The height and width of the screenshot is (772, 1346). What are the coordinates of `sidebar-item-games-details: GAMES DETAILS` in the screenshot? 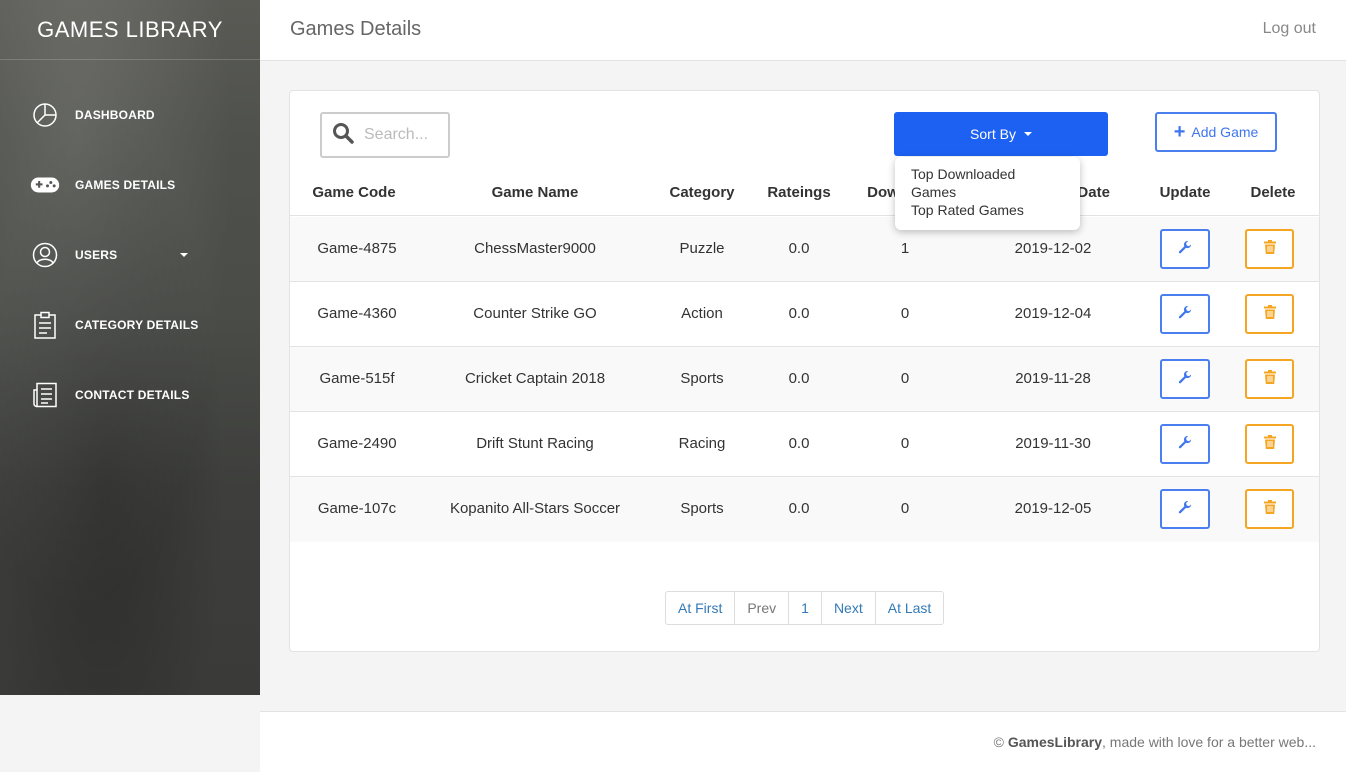 It's located at (130, 185).